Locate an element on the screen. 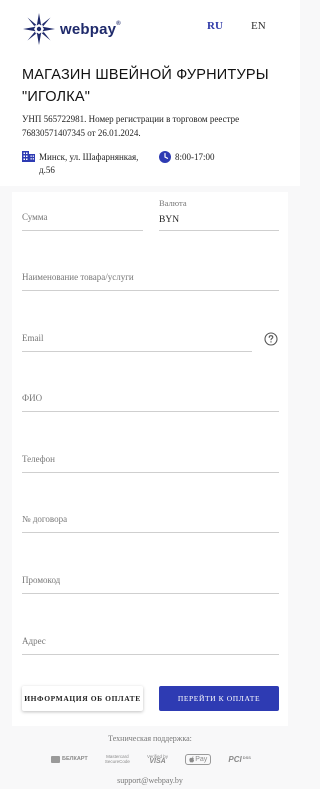 The image size is (320, 789). webpay-logo: webpay® is located at coordinates (71, 29).